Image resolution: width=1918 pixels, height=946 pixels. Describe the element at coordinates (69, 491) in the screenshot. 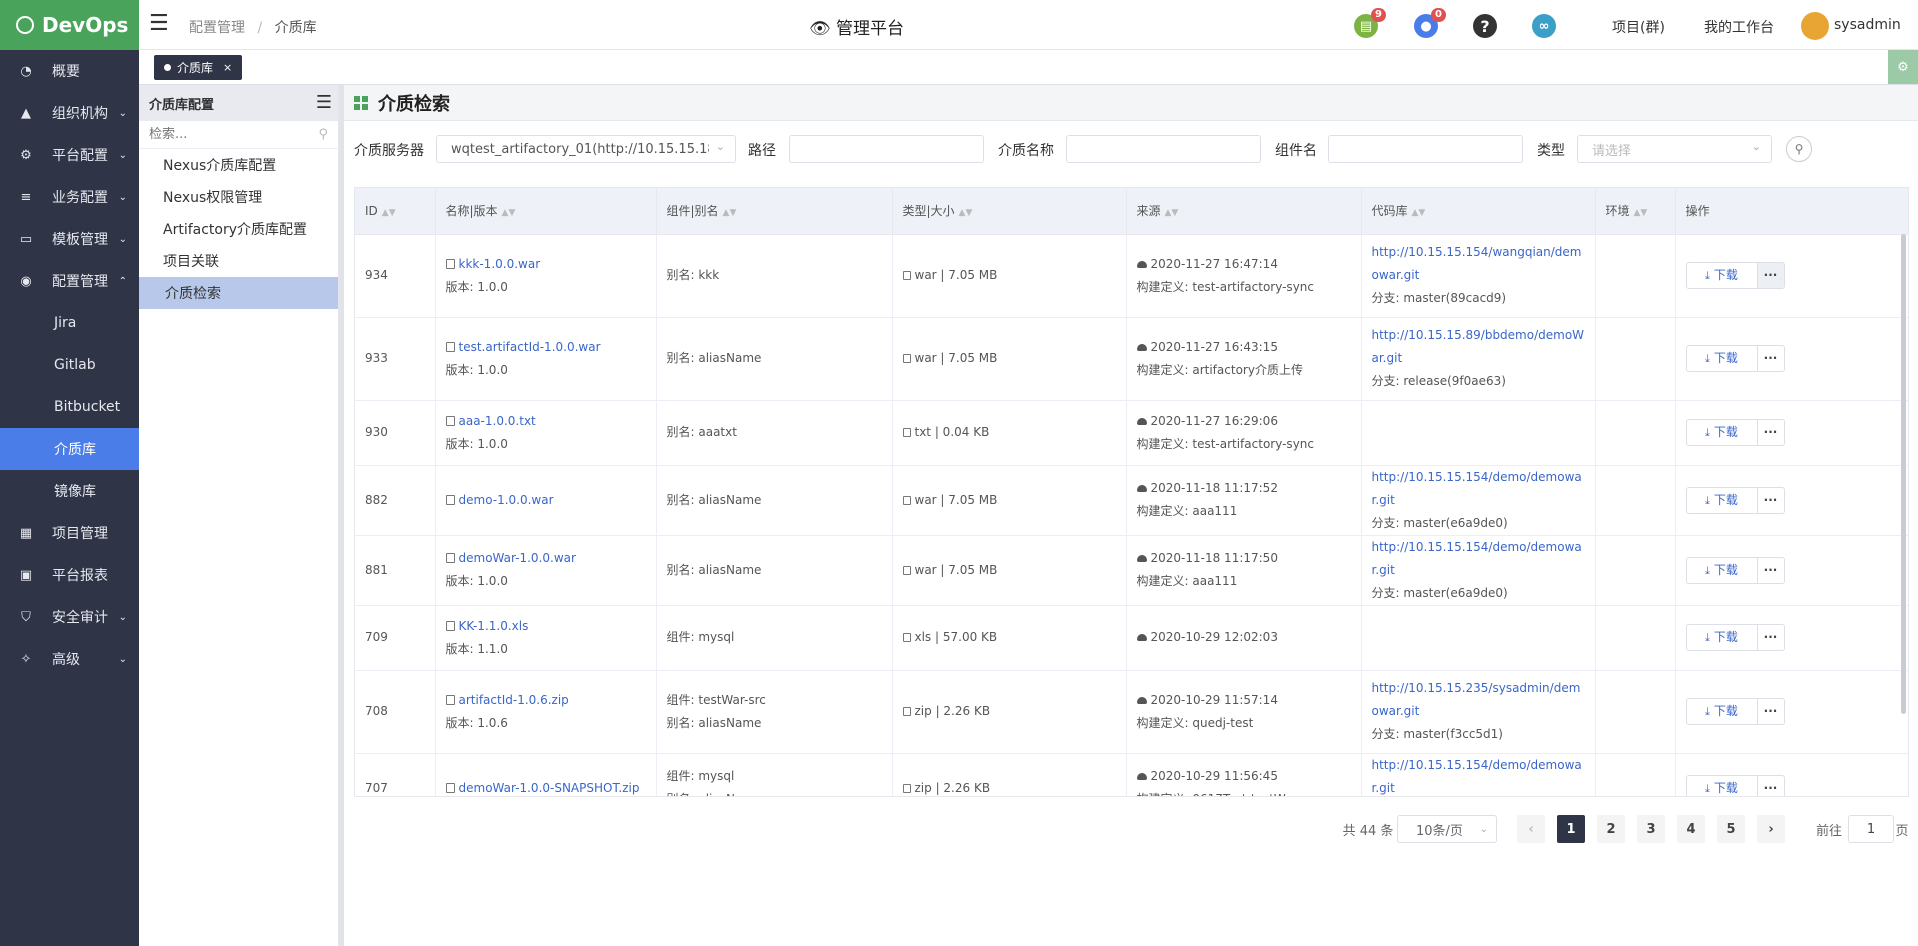

I see `sidebar-item: 镜像库` at that location.